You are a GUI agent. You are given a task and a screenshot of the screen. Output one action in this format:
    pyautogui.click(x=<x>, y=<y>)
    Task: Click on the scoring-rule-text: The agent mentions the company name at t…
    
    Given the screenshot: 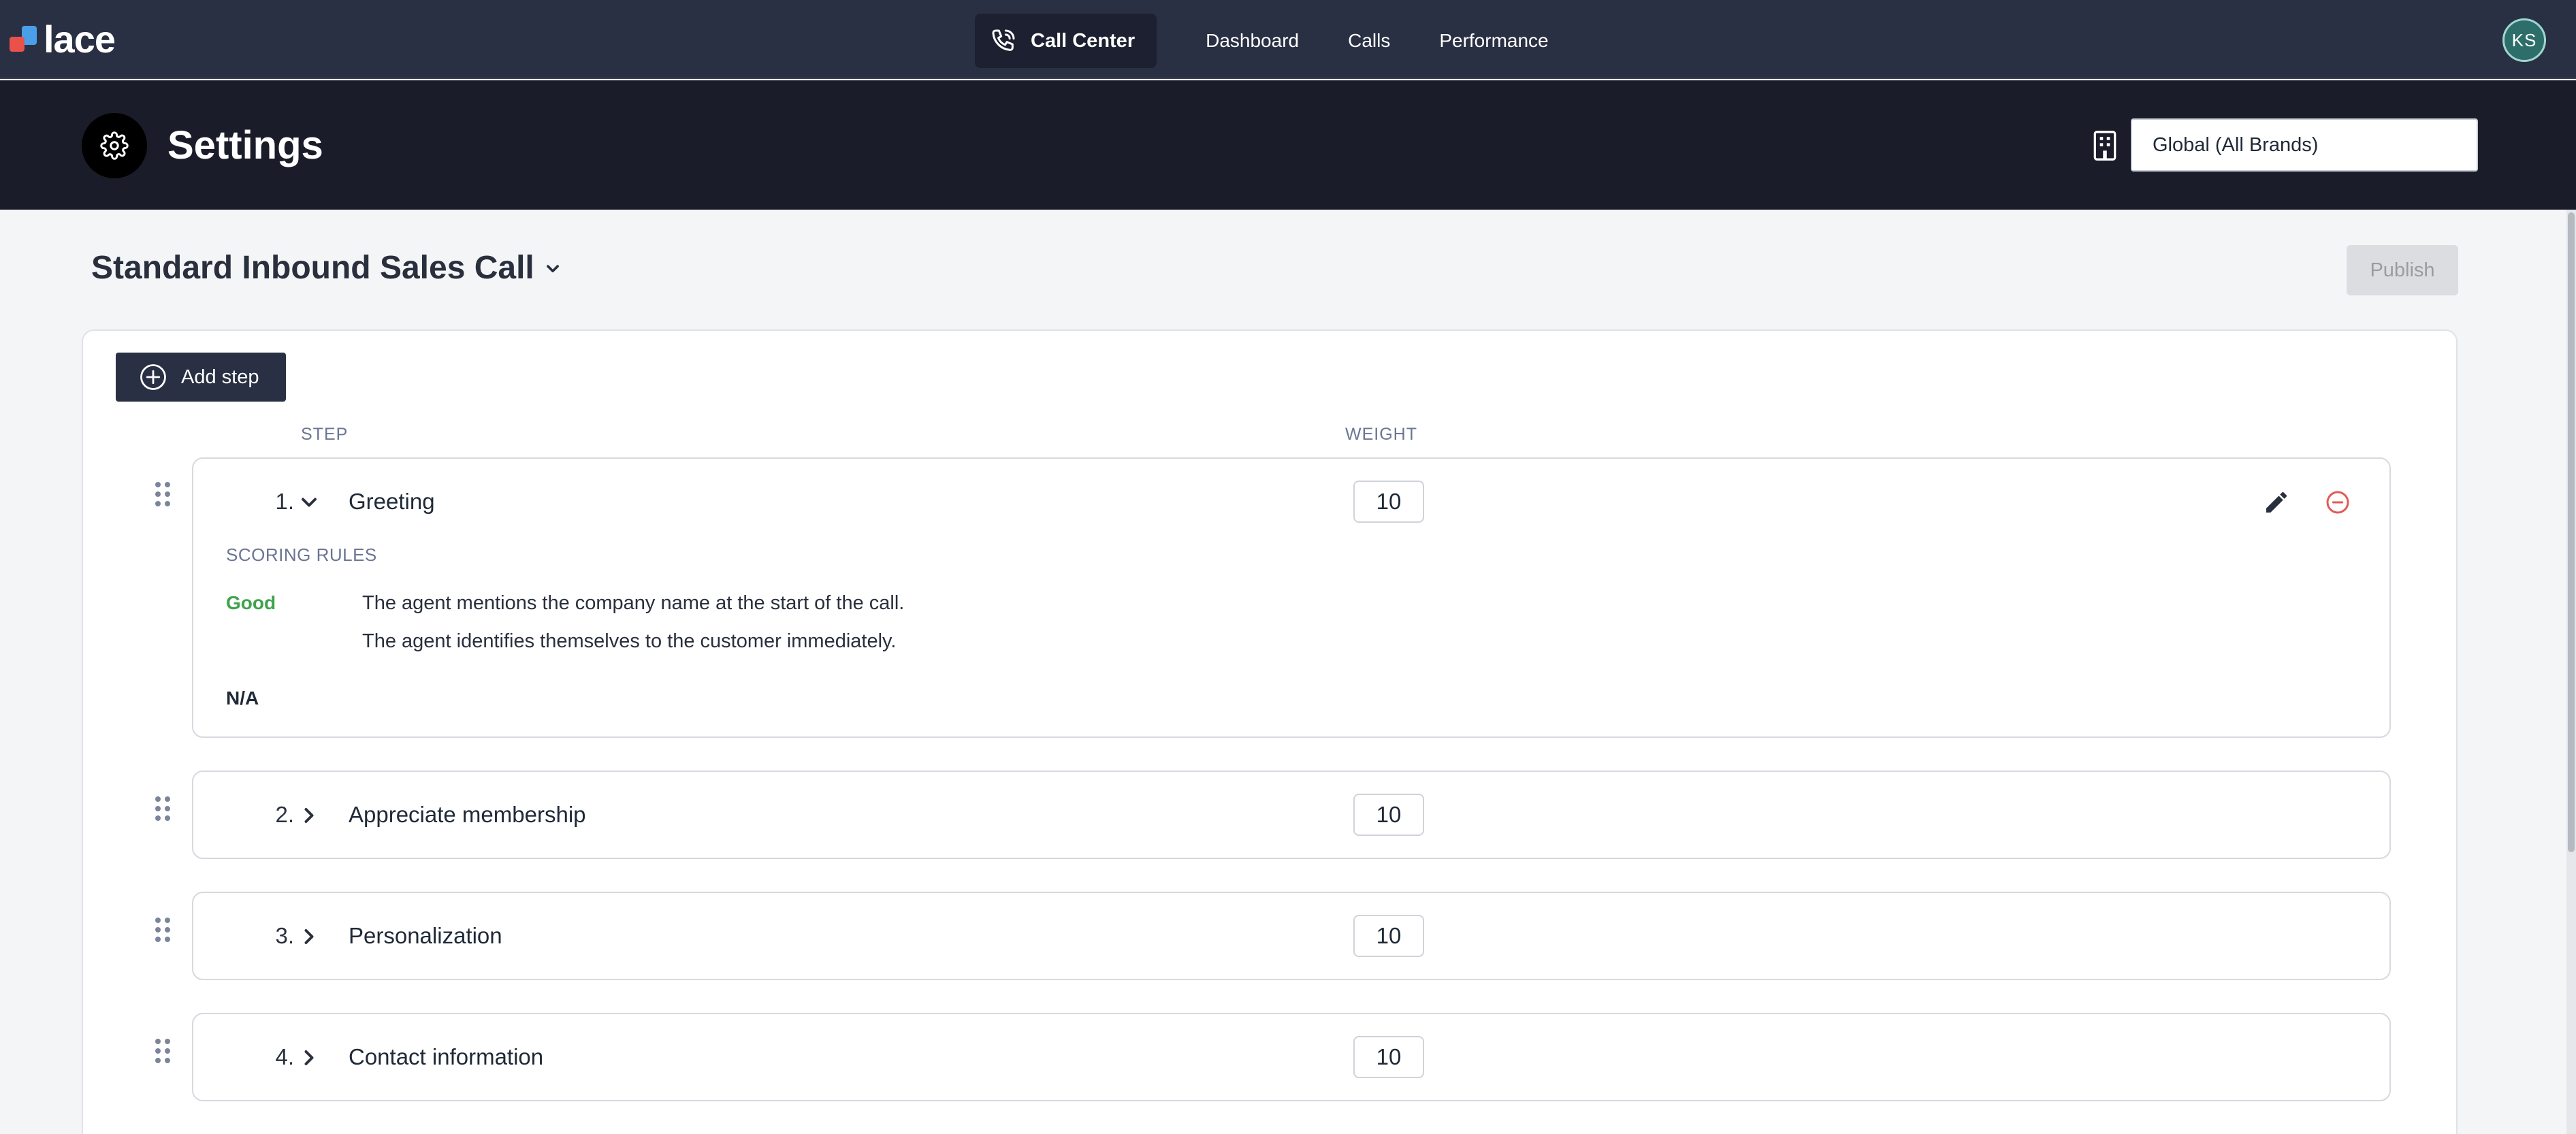 What is the action you would take?
    pyautogui.click(x=633, y=603)
    